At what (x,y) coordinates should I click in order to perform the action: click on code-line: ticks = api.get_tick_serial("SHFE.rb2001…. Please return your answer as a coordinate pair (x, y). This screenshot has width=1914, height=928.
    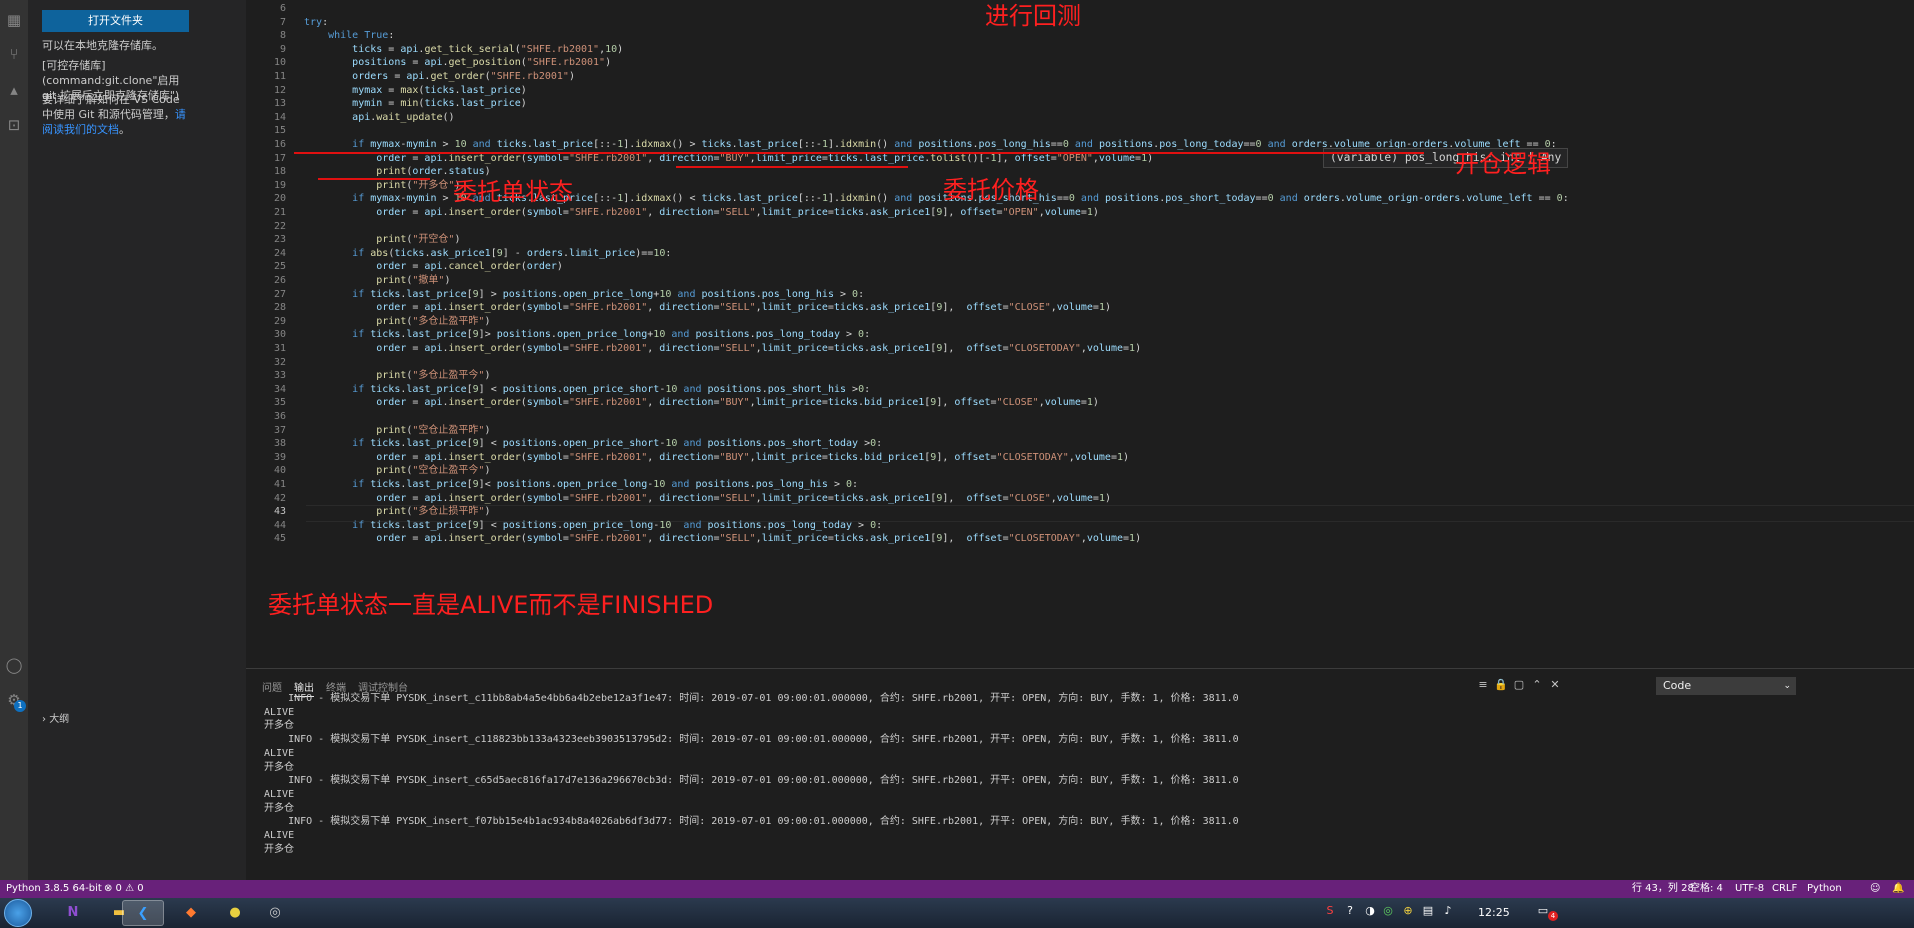
    Looking at the image, I should click on (463, 50).